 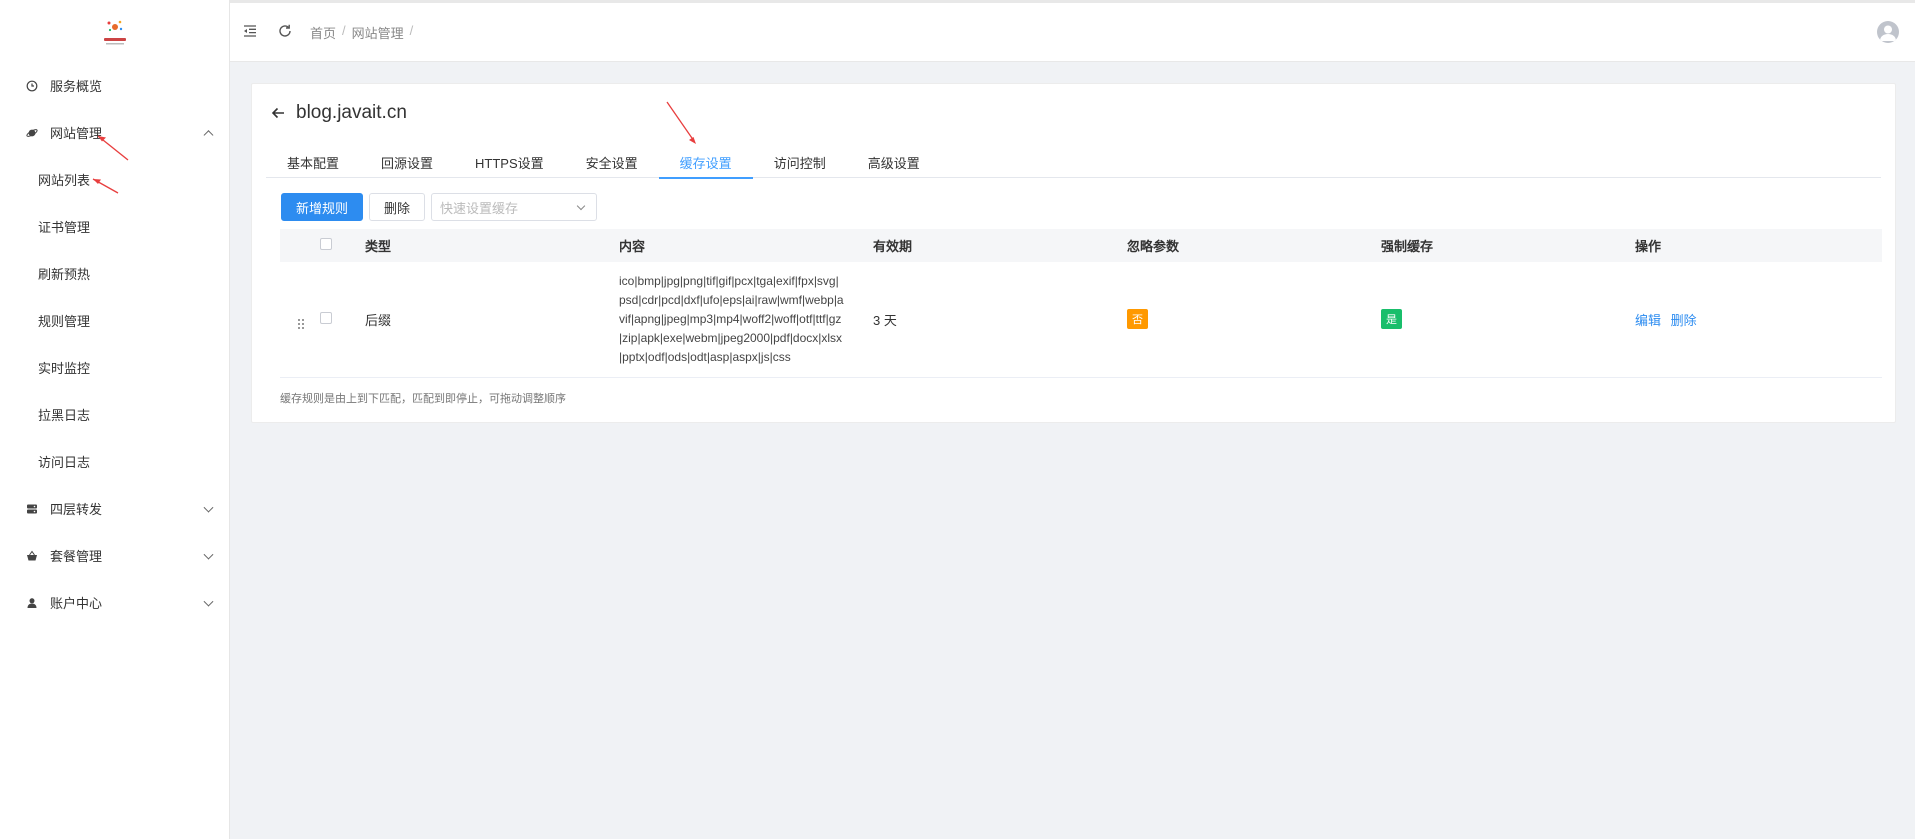 What do you see at coordinates (1072, 32) in the screenshot?
I see `top-header: 首页 / 网站管理 /` at bounding box center [1072, 32].